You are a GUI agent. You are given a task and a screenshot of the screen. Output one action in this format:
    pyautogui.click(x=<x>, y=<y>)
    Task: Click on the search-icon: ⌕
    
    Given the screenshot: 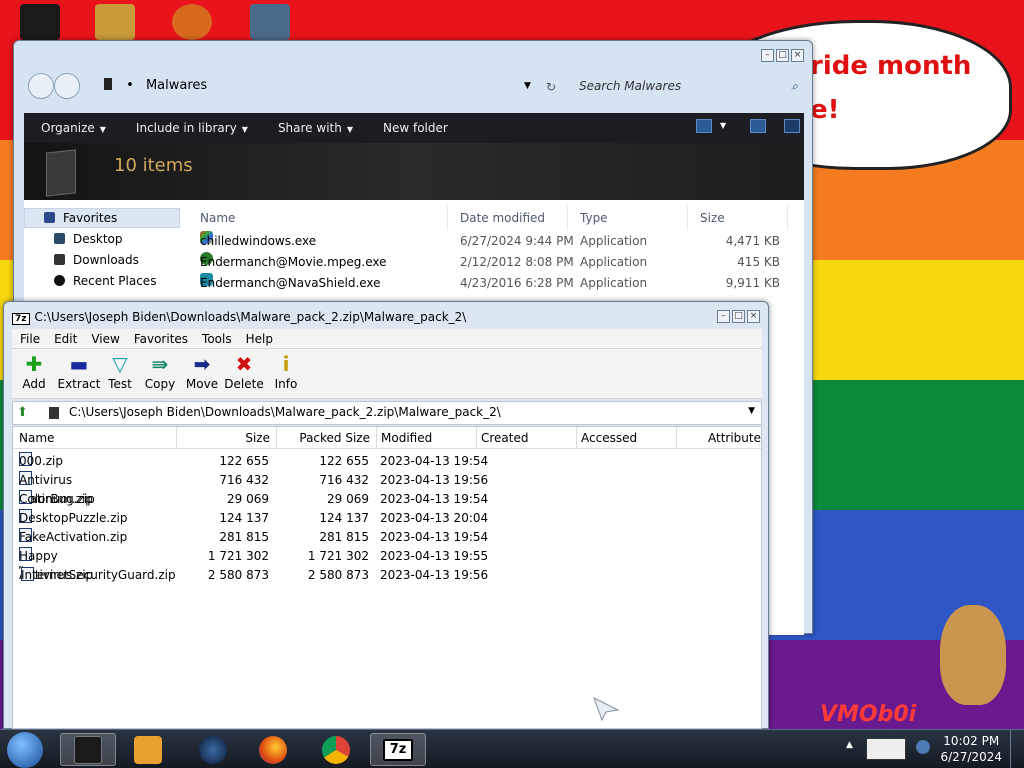 What is the action you would take?
    pyautogui.click(x=794, y=86)
    